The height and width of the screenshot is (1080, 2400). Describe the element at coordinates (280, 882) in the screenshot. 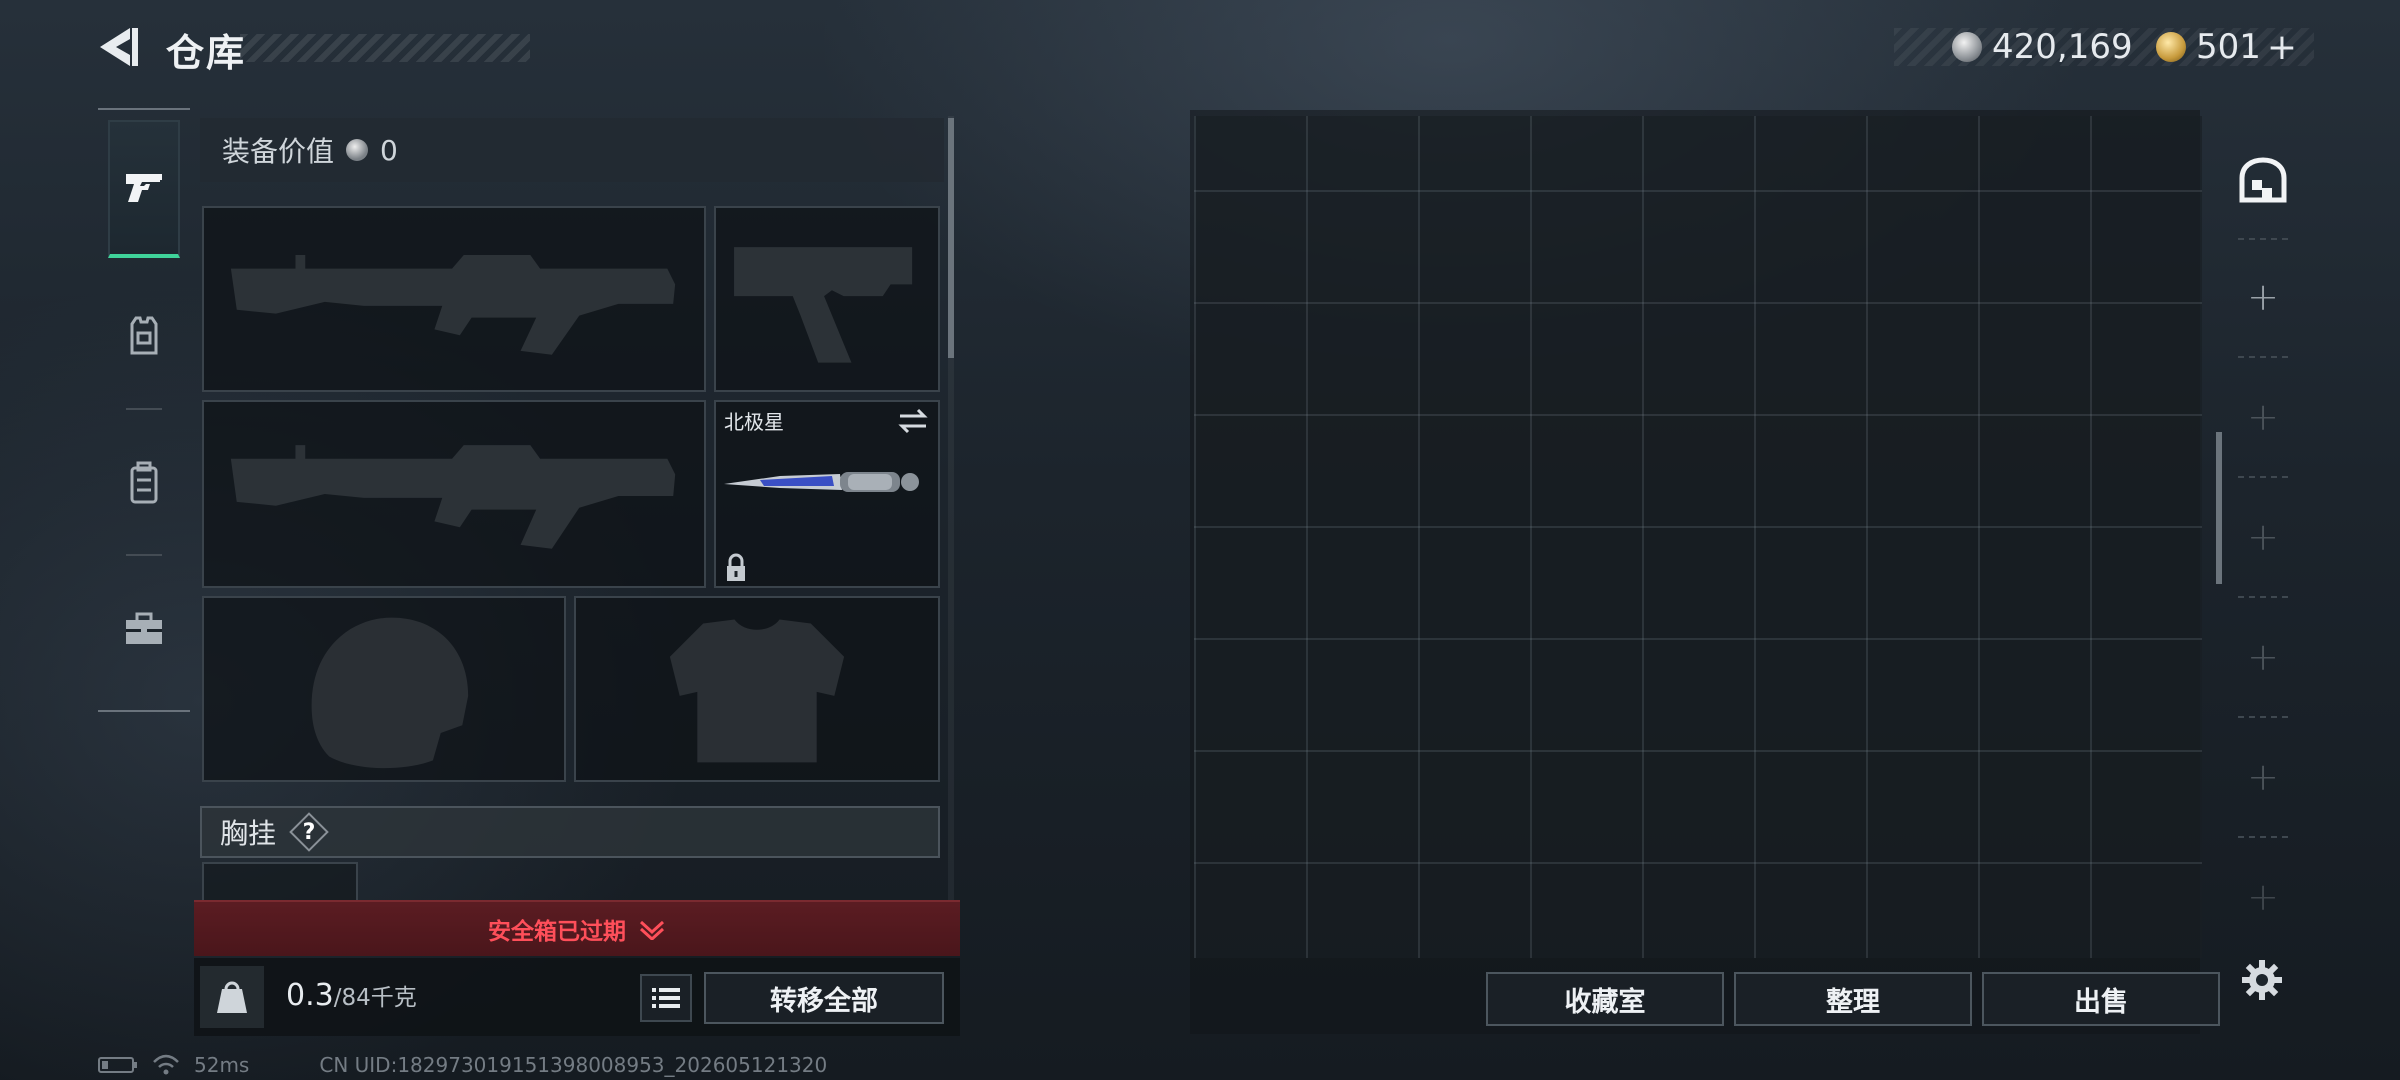

I see `chest-rig-slot` at that location.